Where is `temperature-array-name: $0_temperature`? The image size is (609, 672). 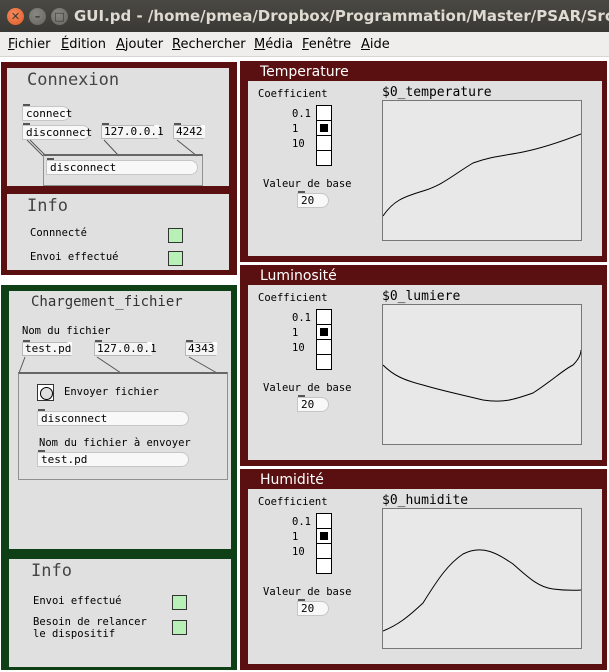
temperature-array-name: $0_temperature is located at coordinates (437, 92).